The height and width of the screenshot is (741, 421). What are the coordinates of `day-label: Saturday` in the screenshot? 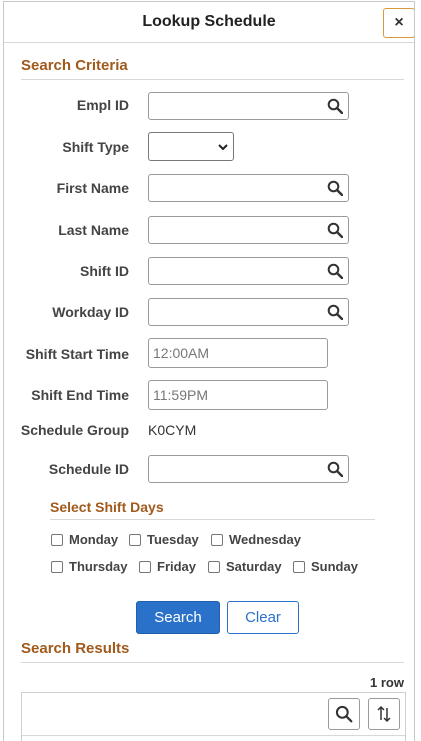 It's located at (254, 566).